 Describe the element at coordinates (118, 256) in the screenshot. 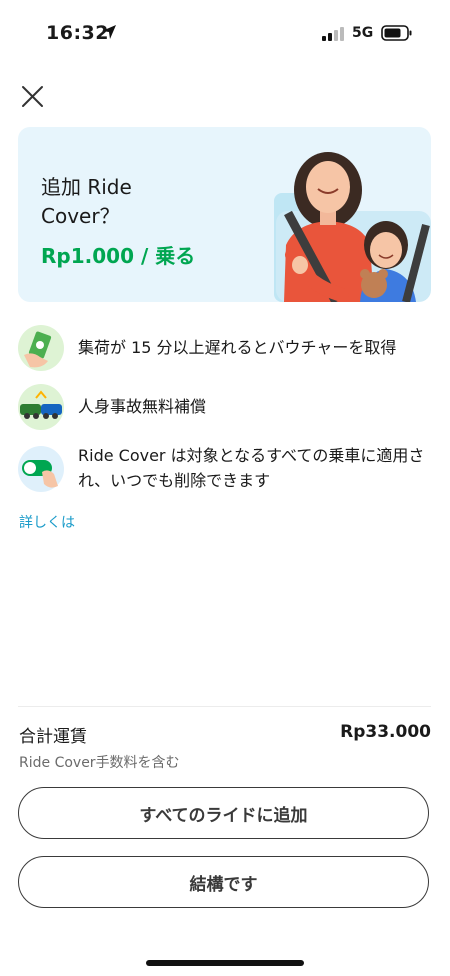

I see `banner-price: Rp1.000 / 乗る` at that location.